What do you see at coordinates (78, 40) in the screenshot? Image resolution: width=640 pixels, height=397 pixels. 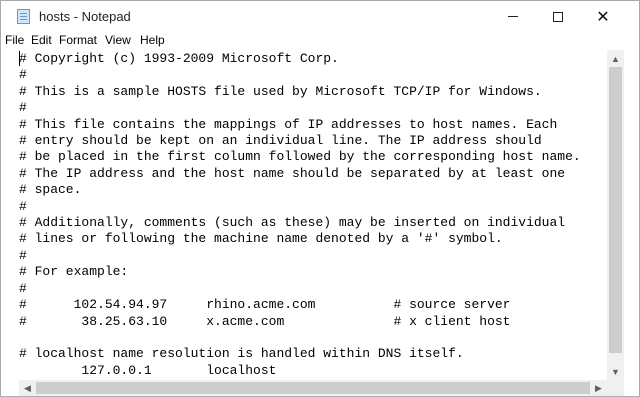 I see `menu-format: Format` at bounding box center [78, 40].